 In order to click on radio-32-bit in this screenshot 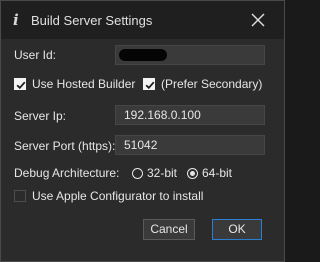, I will do `click(137, 173)`.